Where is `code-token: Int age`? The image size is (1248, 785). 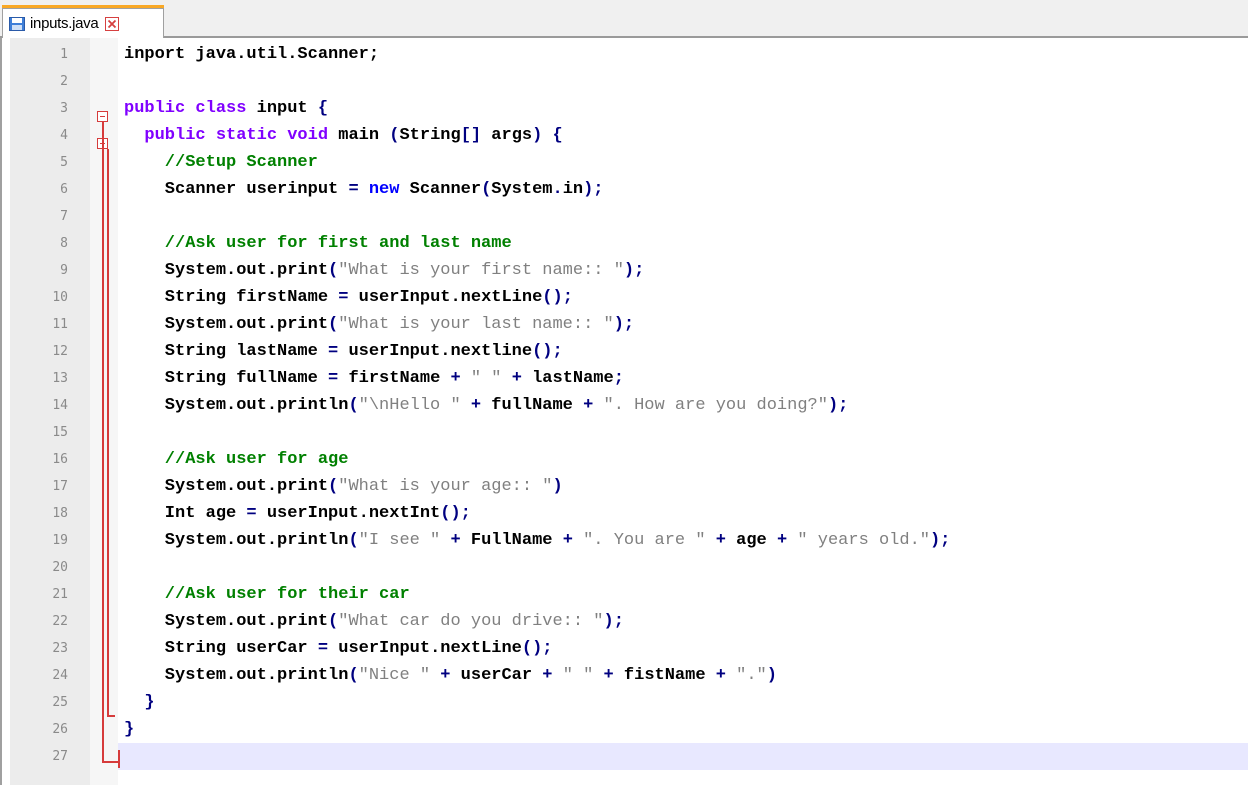
code-token: Int age is located at coordinates (185, 513).